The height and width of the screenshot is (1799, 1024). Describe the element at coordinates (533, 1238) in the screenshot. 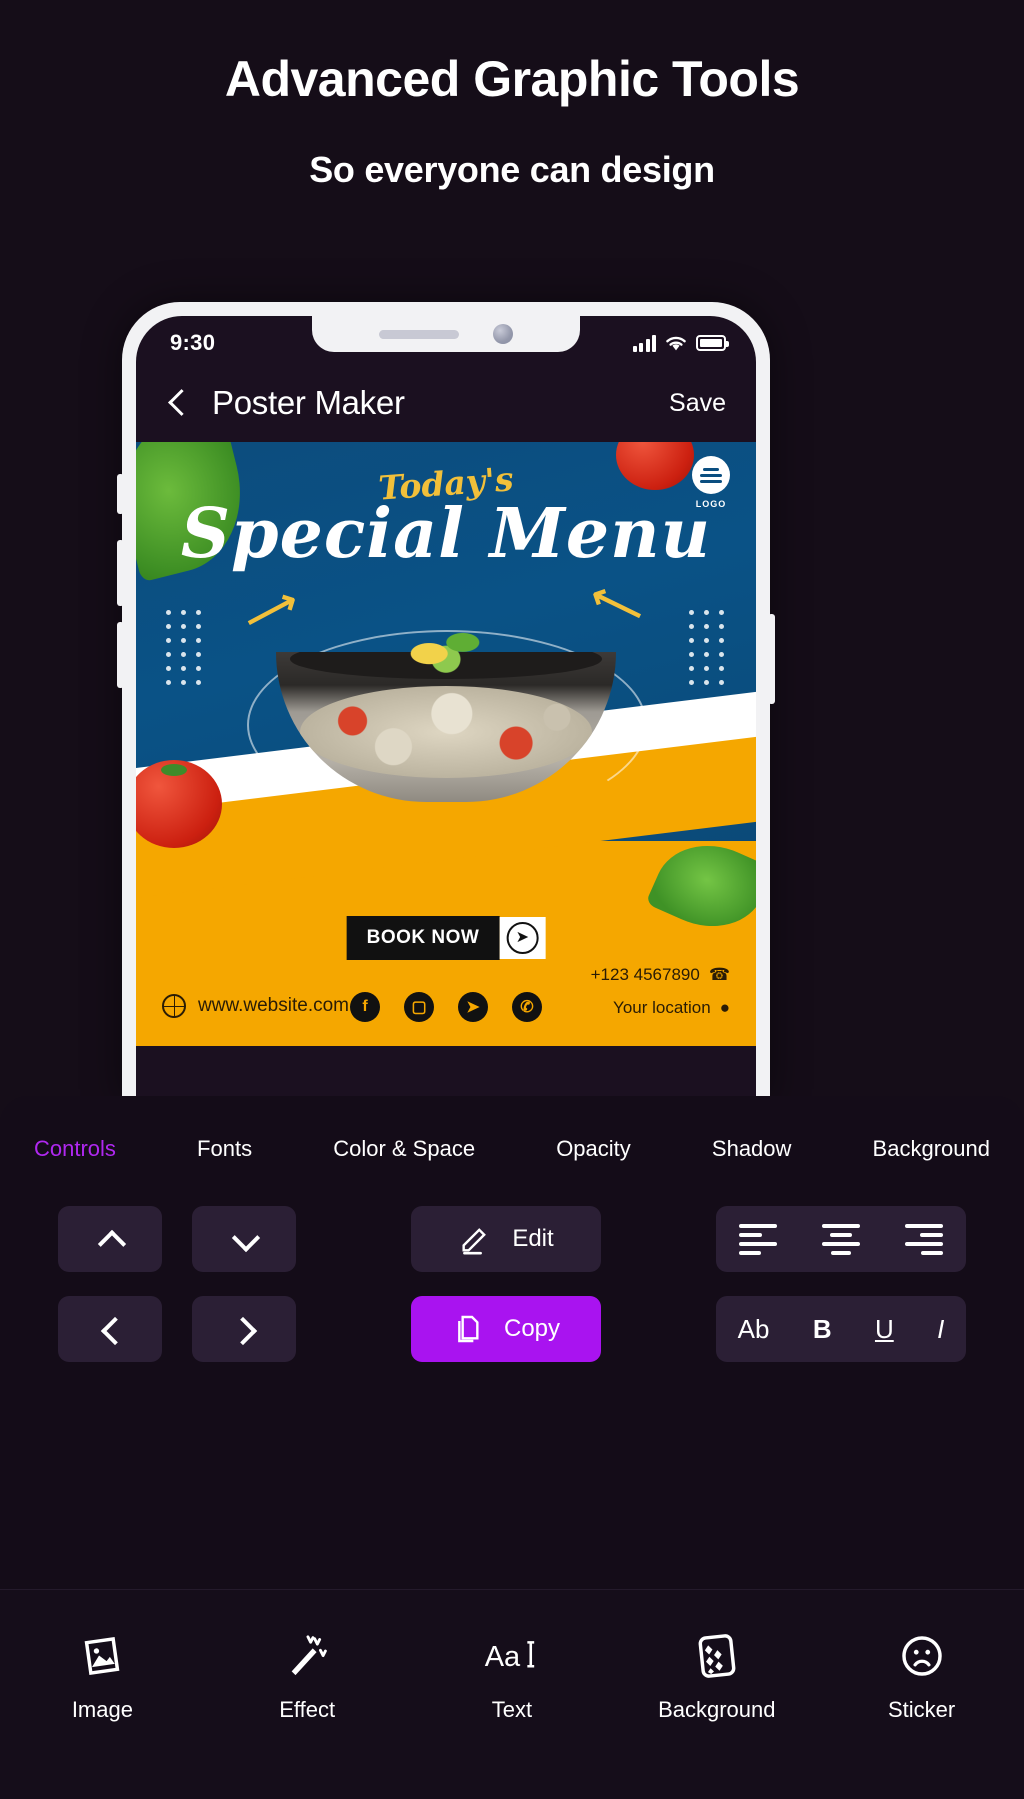

I see `edit-label: Edit` at that location.